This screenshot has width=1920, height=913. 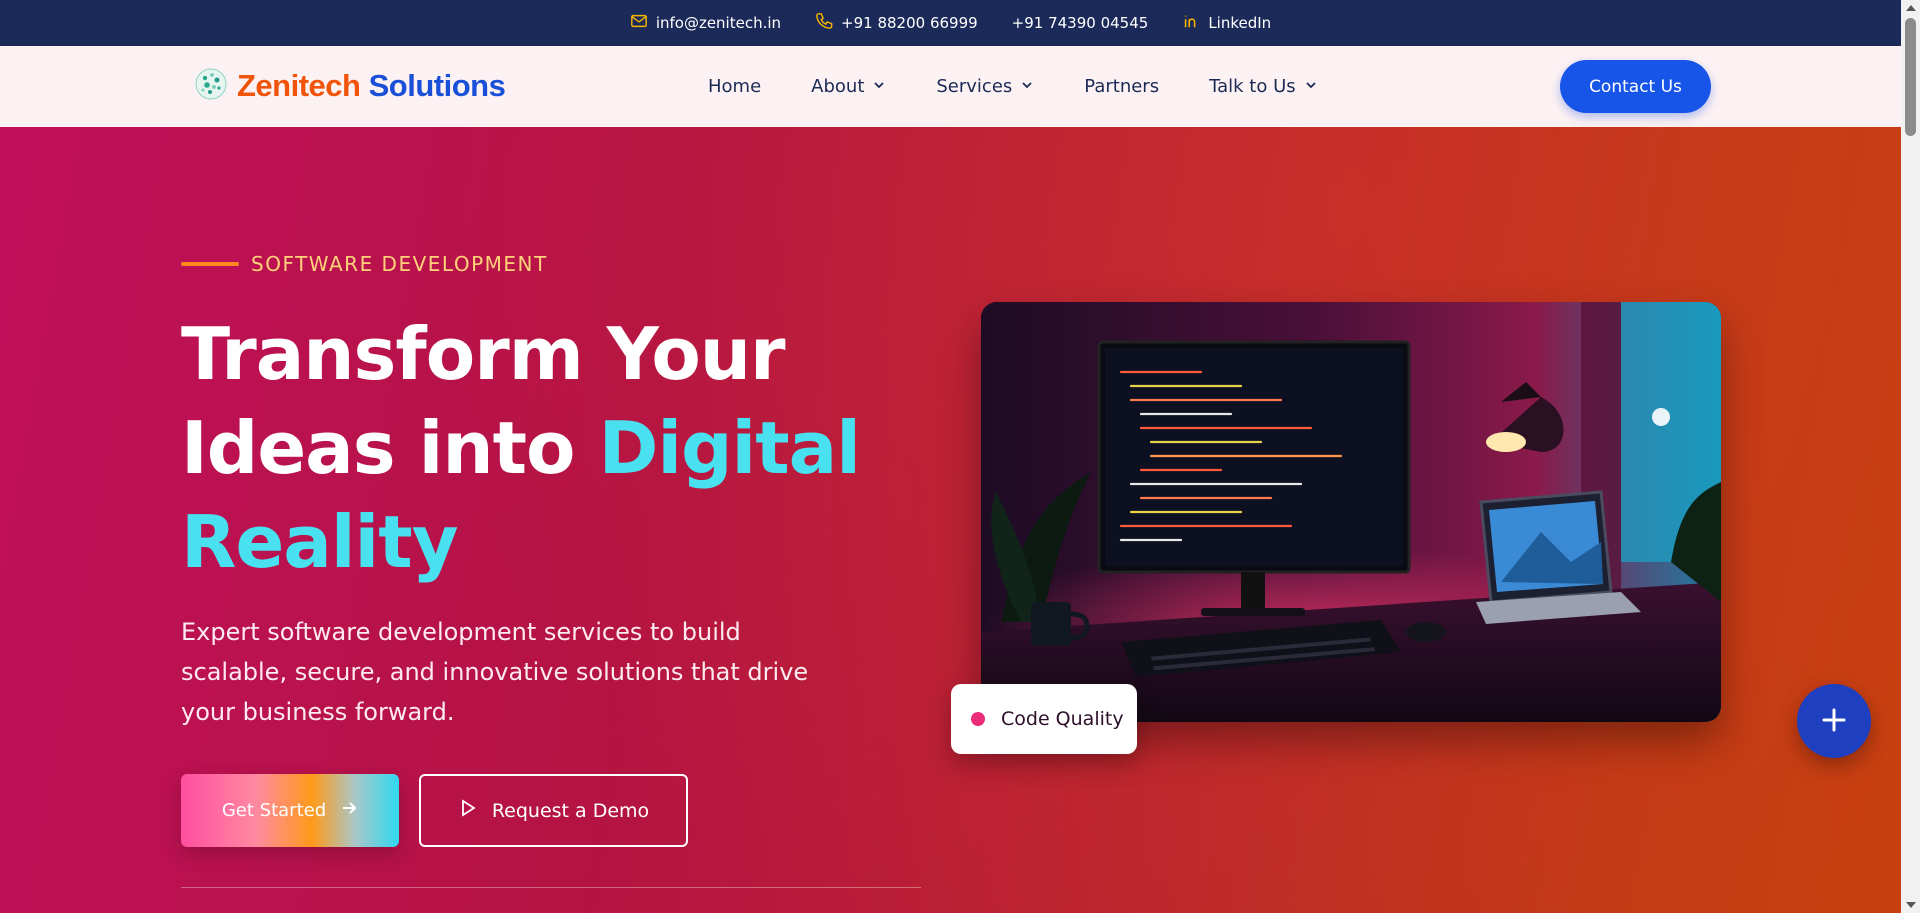 I want to click on headline-highlight-1: Digital, so click(x=729, y=448).